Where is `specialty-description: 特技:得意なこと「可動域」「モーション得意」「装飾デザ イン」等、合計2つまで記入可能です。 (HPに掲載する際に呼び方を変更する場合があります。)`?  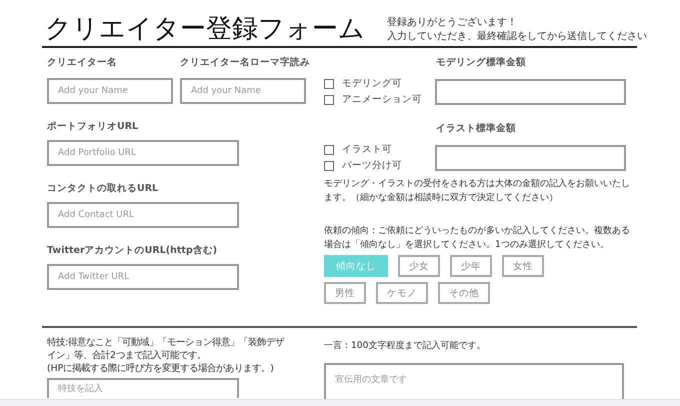
specialty-description: 特技:得意なこと「可動域」「モーション得意」「装飾デザ イン」等、合計2つまで記入可能です。 (HPに掲載する際に呼び方を変更する場合があります。) is located at coordinates (166, 355).